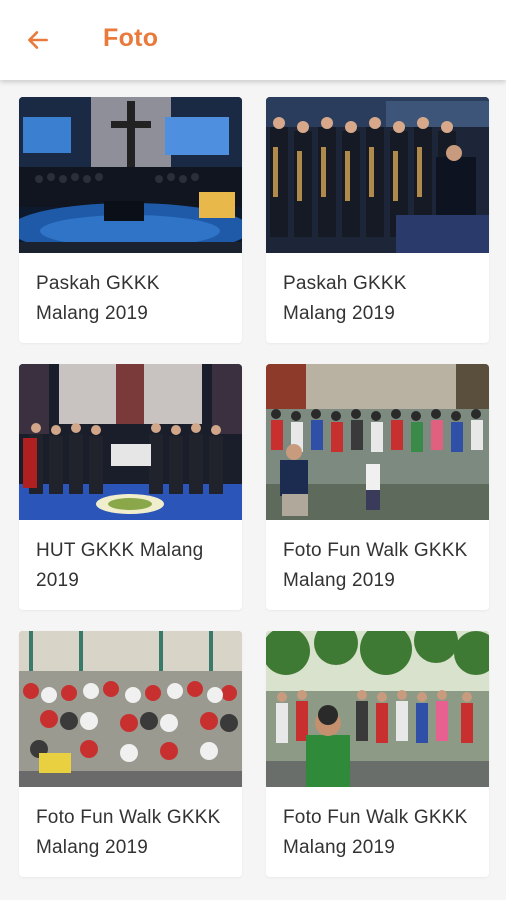 The image size is (506, 900). I want to click on app-bar: Foto, so click(253, 40).